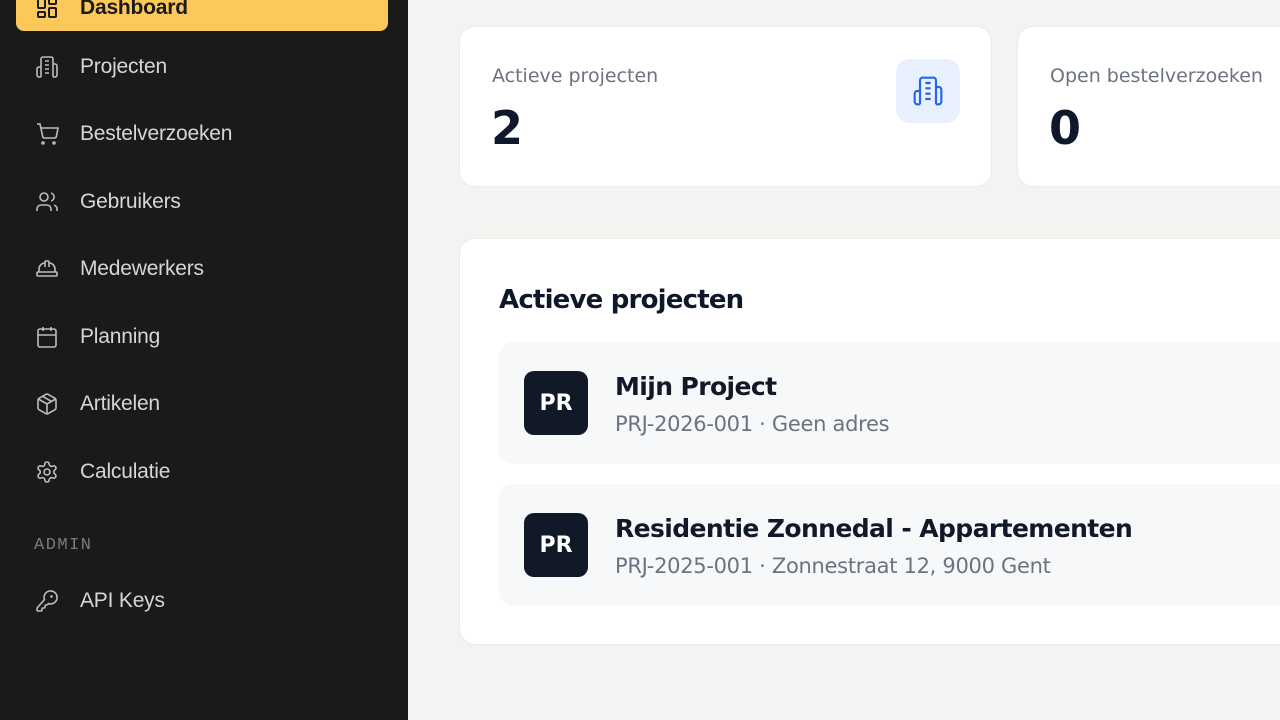  What do you see at coordinates (1148, 106) in the screenshot?
I see `stat-card-open-orders: Open bestelverzoeken 0` at bounding box center [1148, 106].